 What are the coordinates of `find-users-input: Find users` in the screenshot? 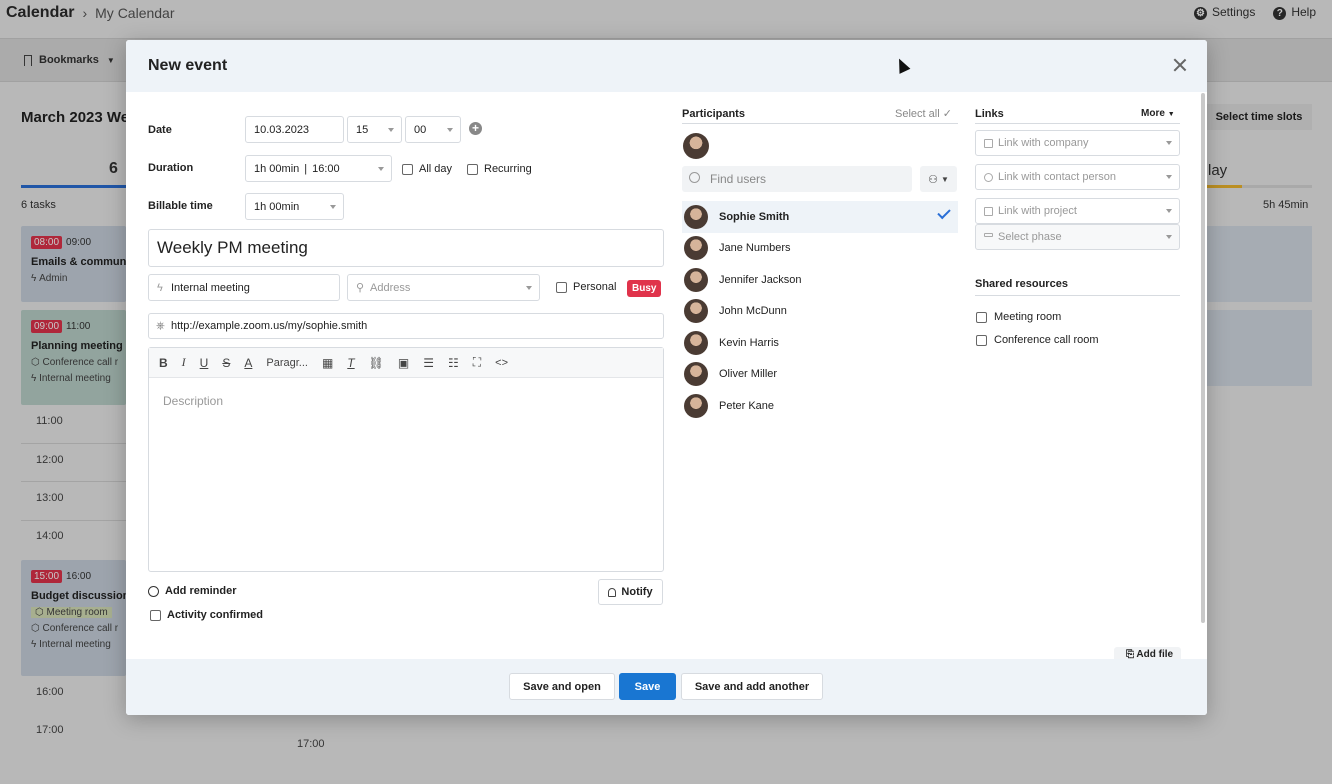 It's located at (797, 179).